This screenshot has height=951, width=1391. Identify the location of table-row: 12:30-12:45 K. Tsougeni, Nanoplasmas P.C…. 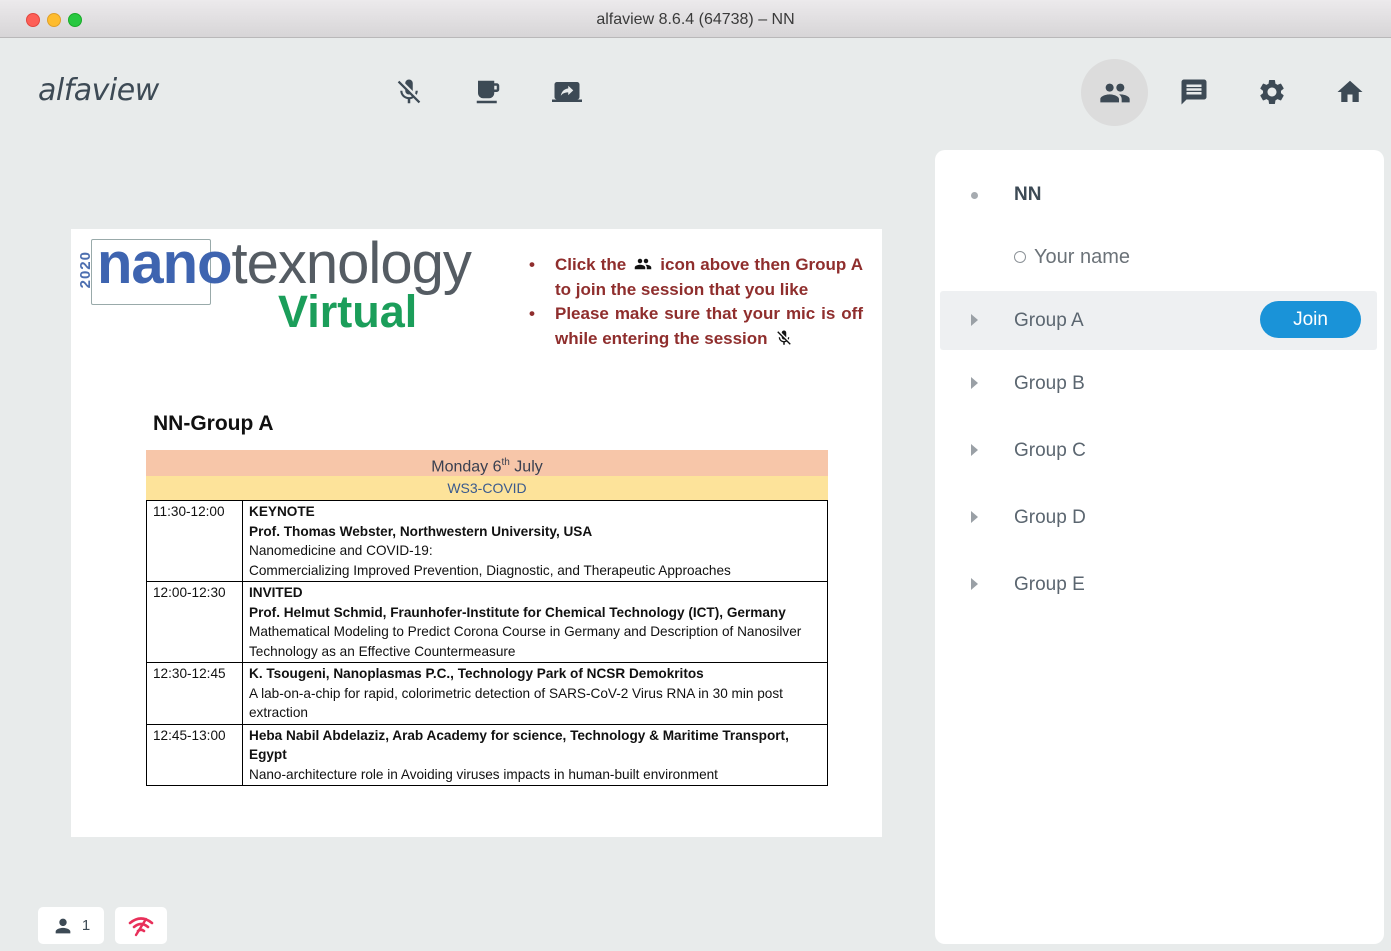
(487, 693).